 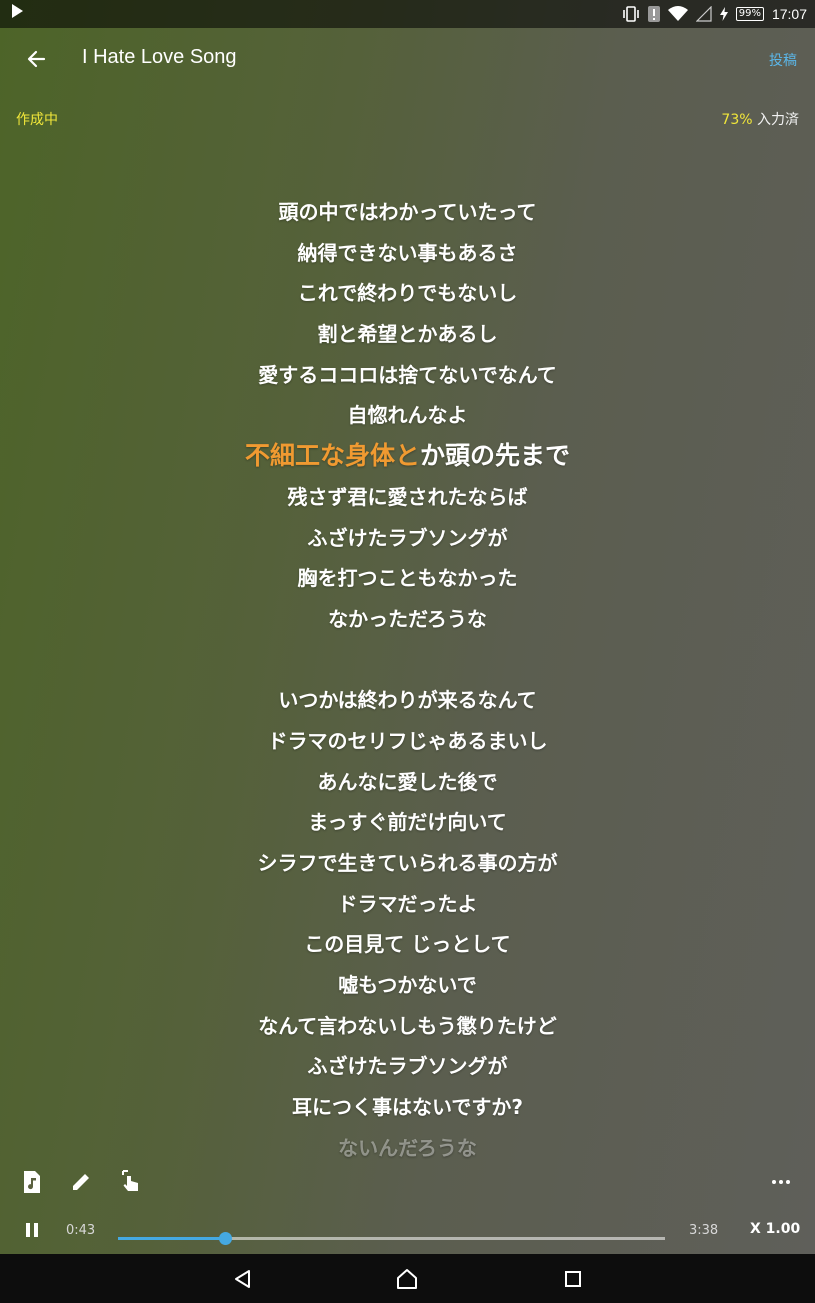 I want to click on arrow-left-icon, so click(x=36, y=59).